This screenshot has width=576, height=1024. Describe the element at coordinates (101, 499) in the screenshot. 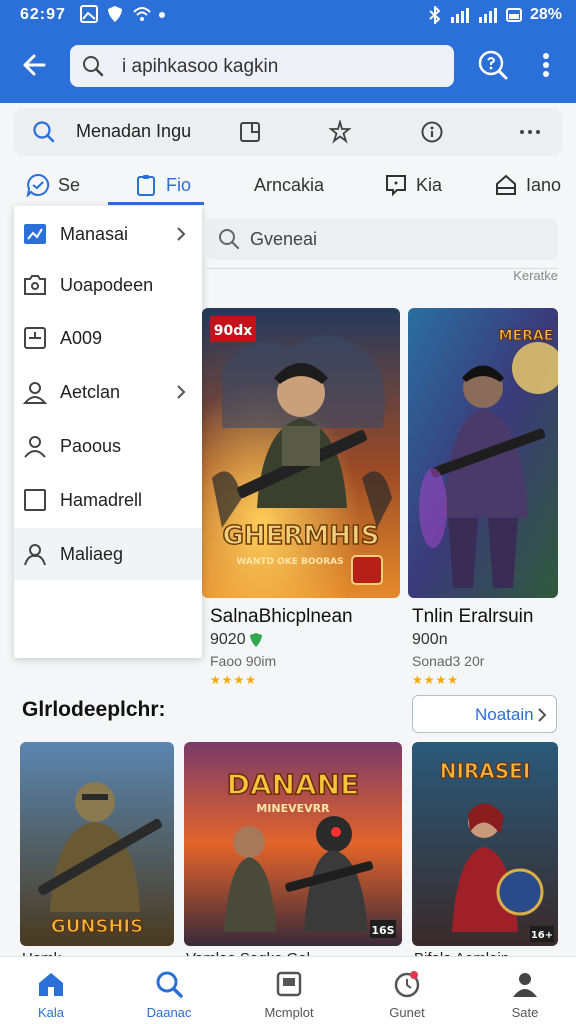

I see `menu-item-label: Hamadrell` at that location.